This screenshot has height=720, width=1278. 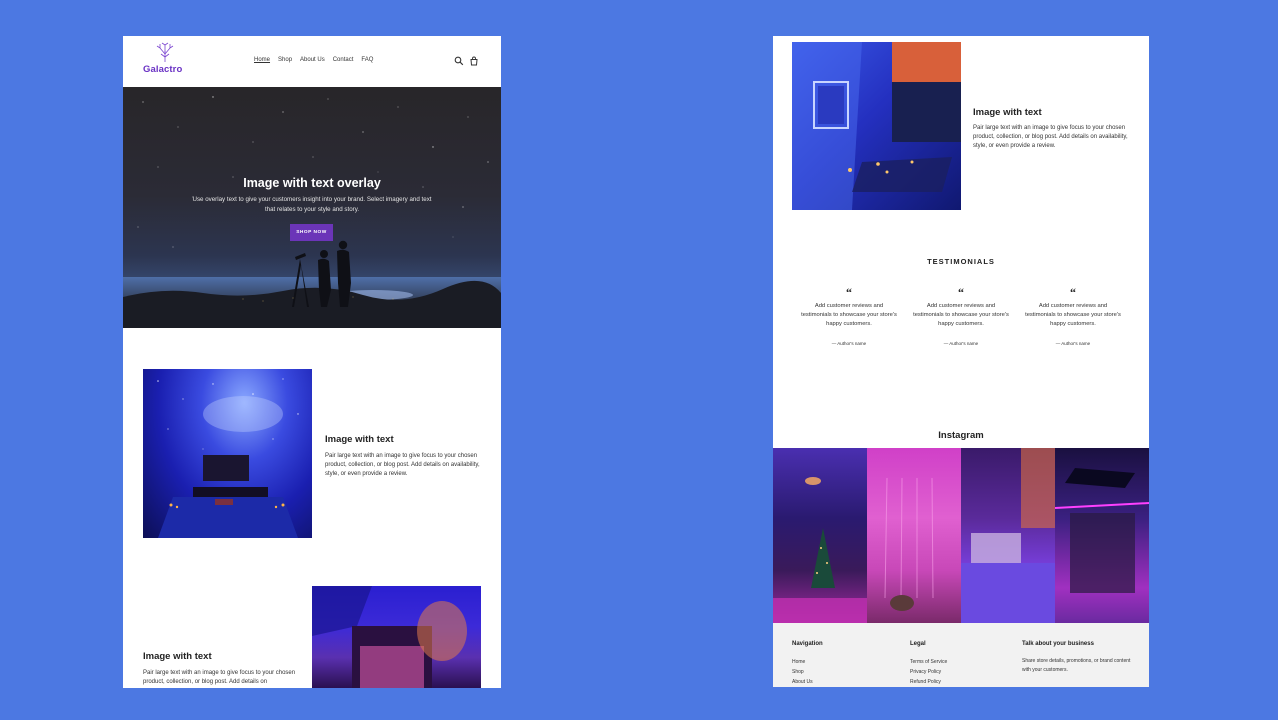 What do you see at coordinates (177, 656) in the screenshot?
I see `block-2-title: Image with text` at bounding box center [177, 656].